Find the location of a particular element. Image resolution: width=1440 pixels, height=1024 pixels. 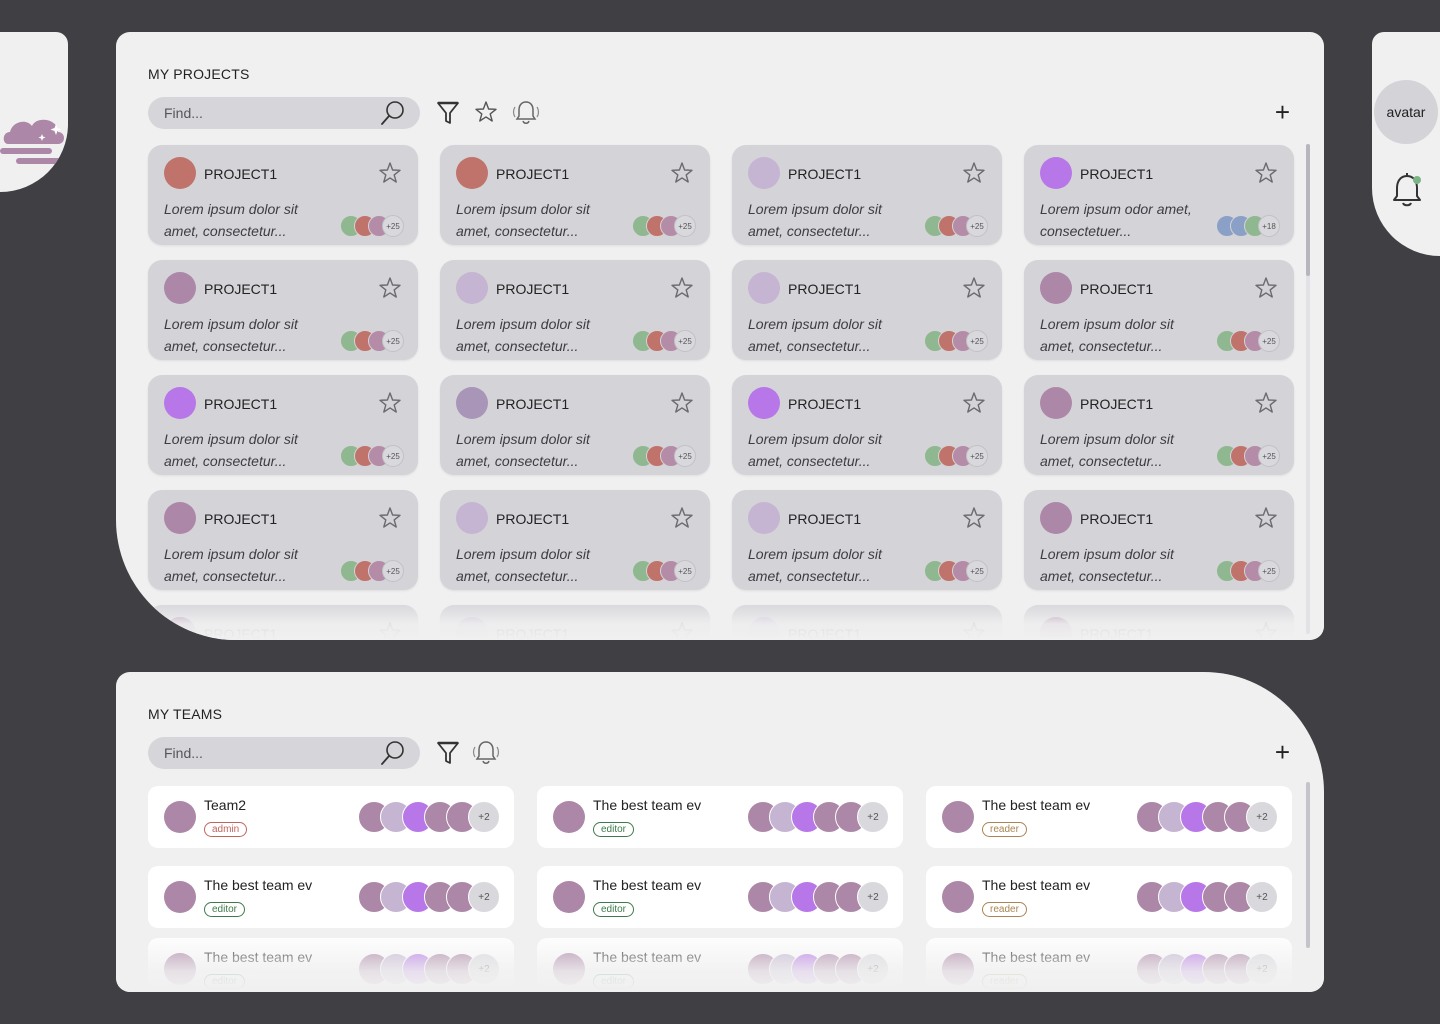

avatar: avatar is located at coordinates (1406, 112).